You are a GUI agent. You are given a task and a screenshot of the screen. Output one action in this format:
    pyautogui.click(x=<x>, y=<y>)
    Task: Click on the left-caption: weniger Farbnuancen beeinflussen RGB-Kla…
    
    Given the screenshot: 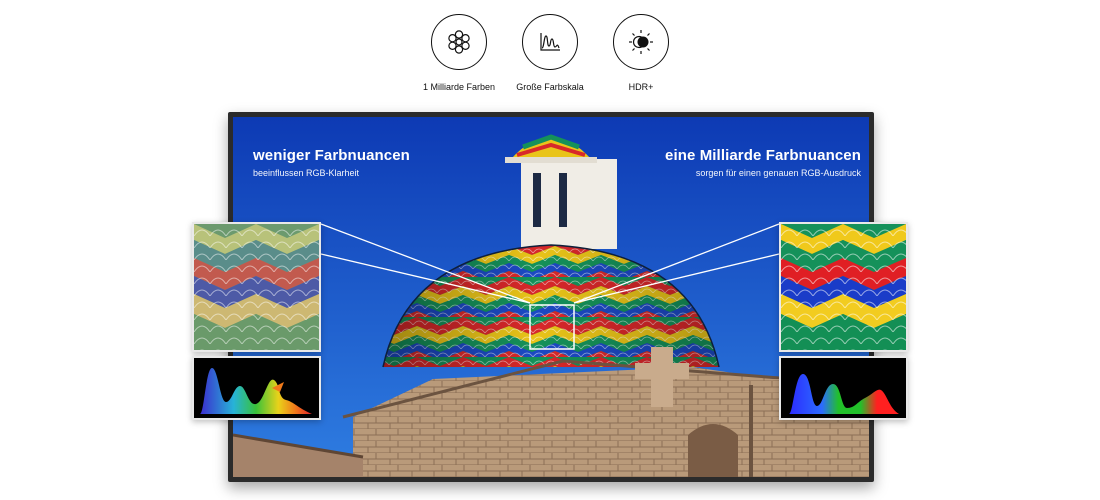 What is the action you would take?
    pyautogui.click(x=331, y=162)
    